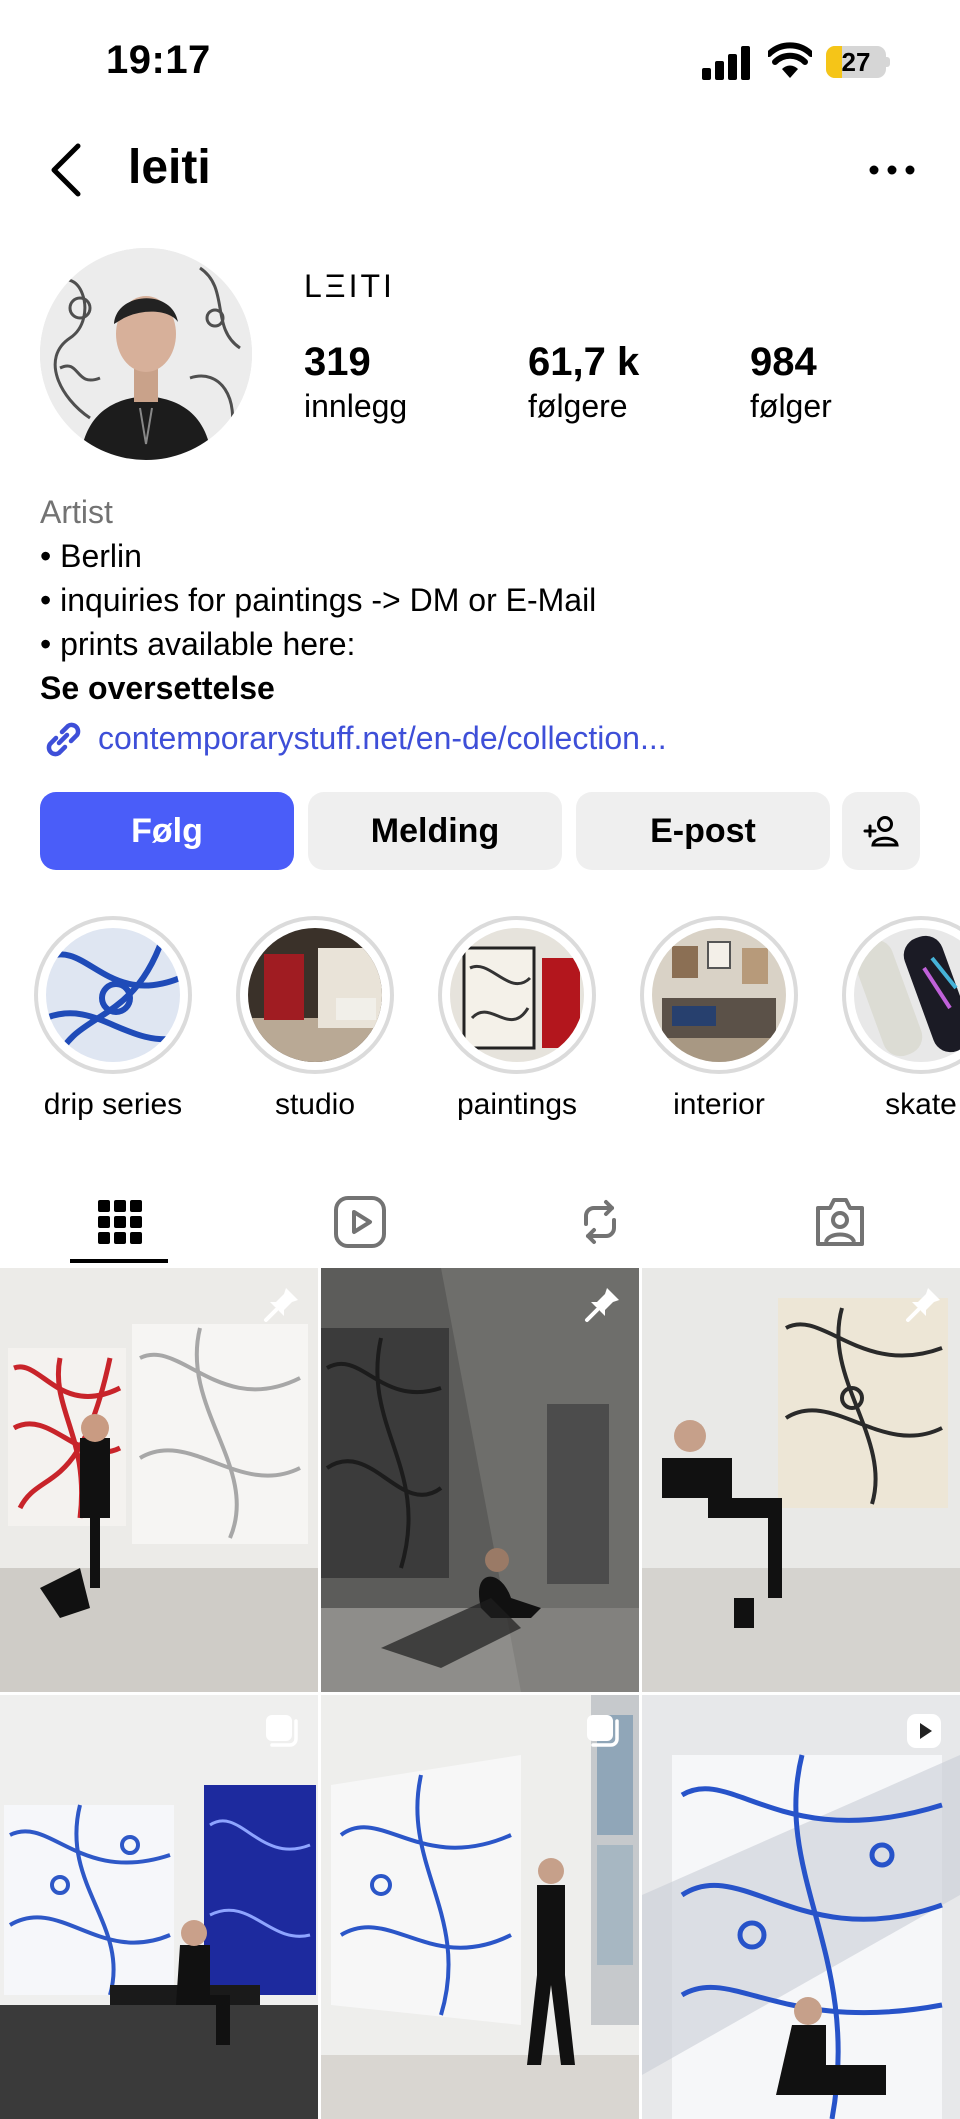 This screenshot has height=2119, width=960. Describe the element at coordinates (584, 362) in the screenshot. I see `stat-value: 61,7 k` at that location.